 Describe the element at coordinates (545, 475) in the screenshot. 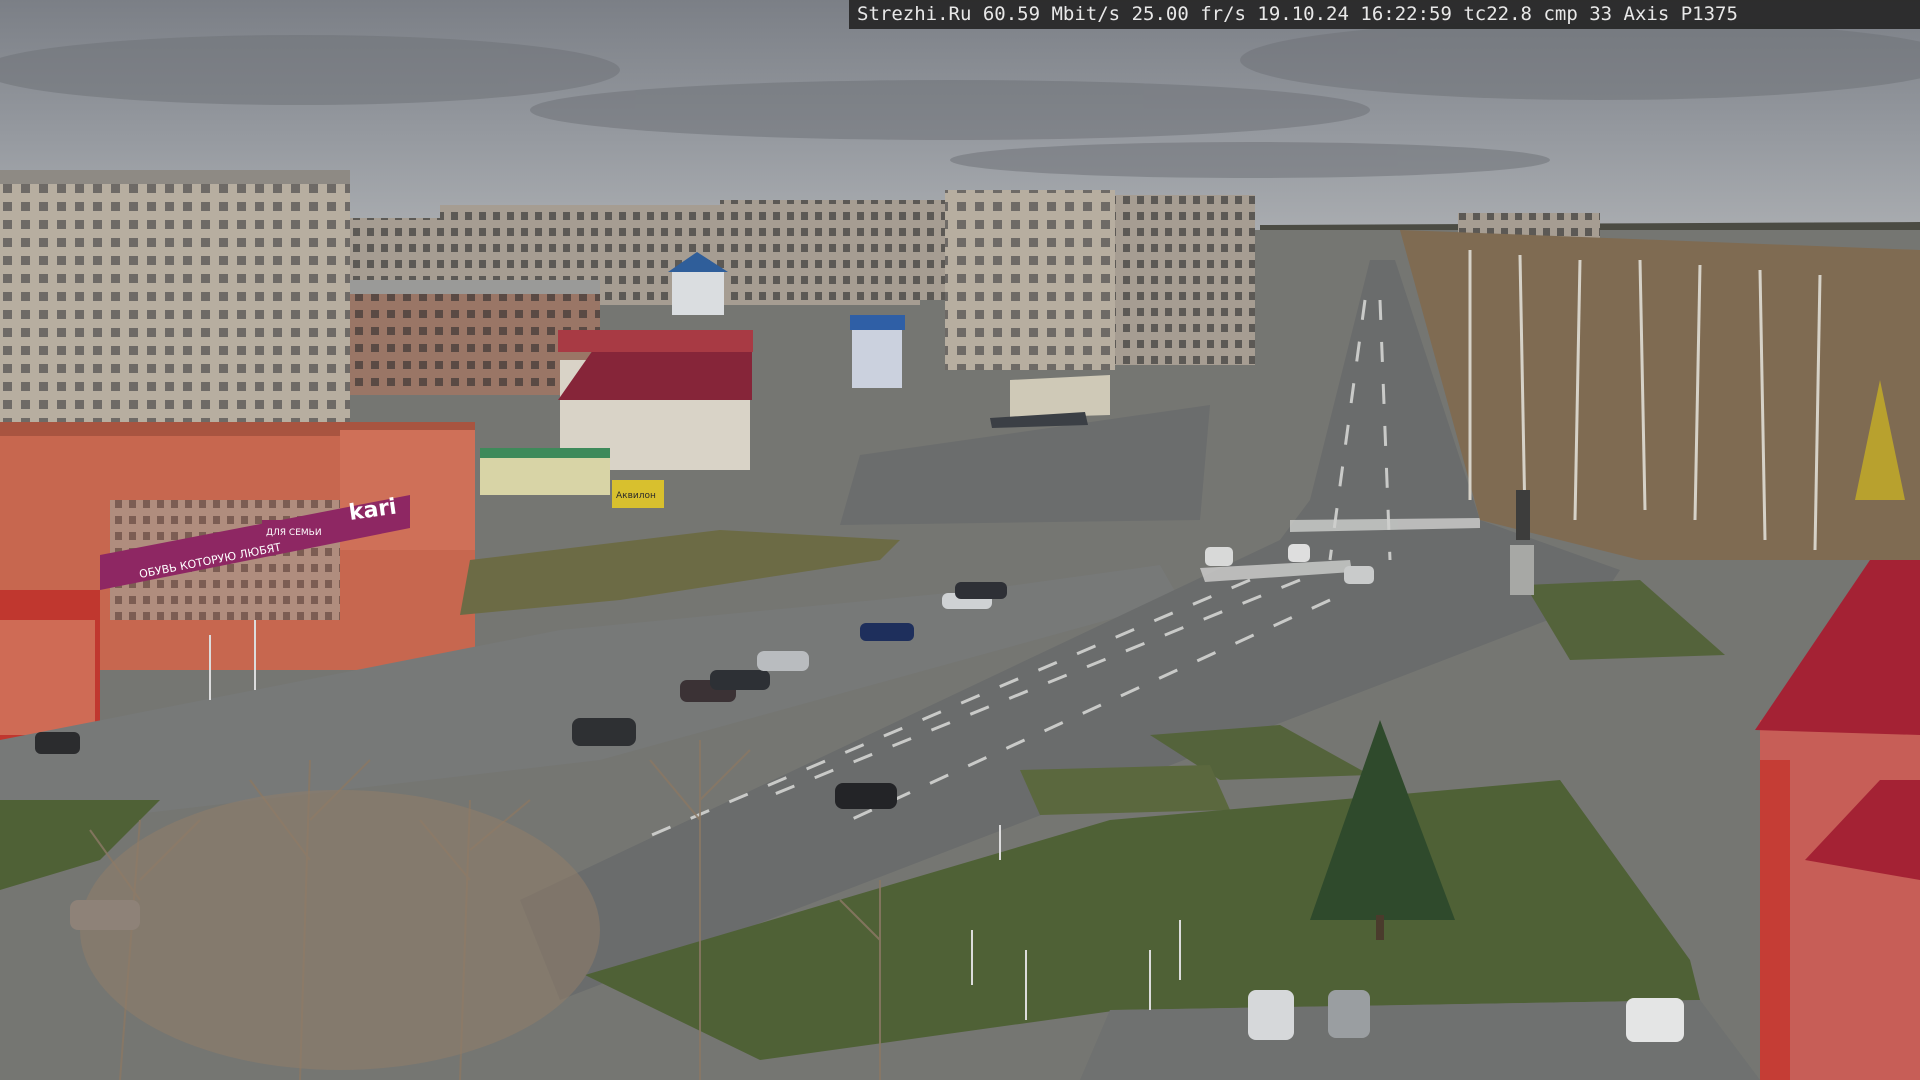

I see `shop-green-roof` at that location.